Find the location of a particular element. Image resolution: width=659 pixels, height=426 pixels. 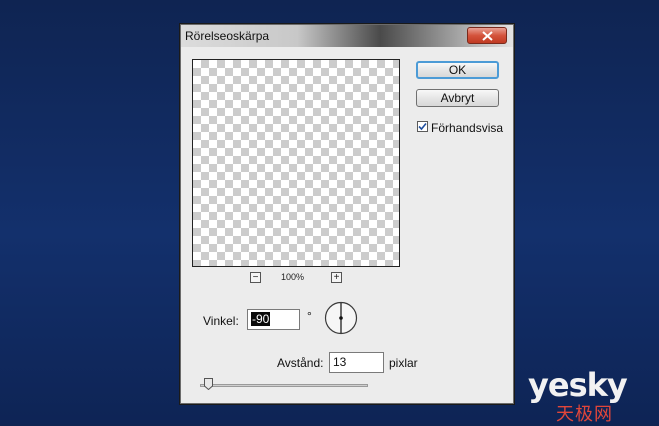

angle-label: Vinkel: is located at coordinates (221, 321).